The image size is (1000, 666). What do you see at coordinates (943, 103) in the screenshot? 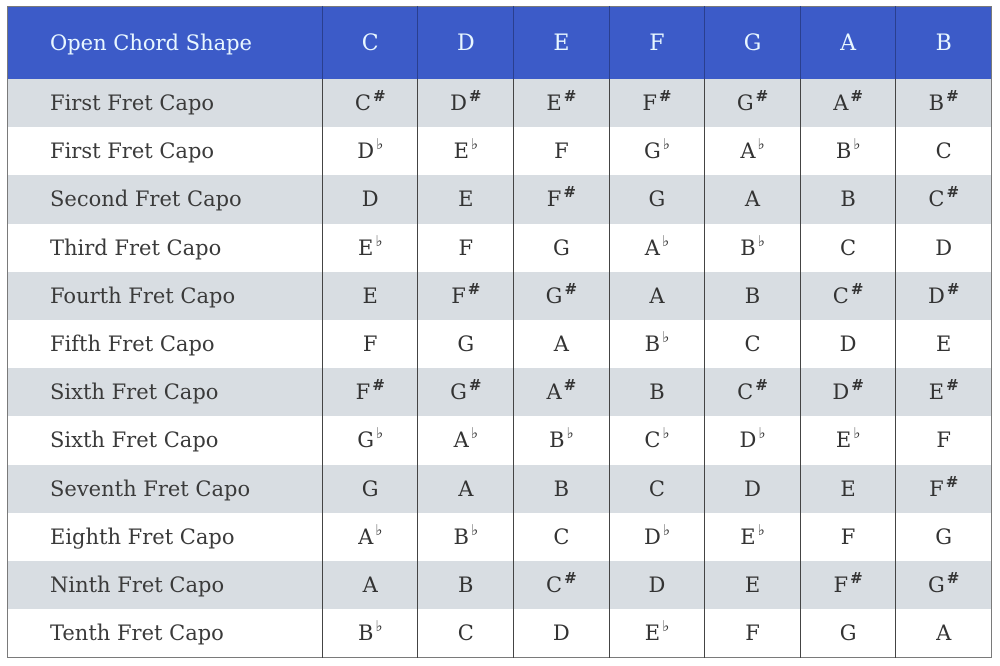
I see `chord-cell: B #` at bounding box center [943, 103].